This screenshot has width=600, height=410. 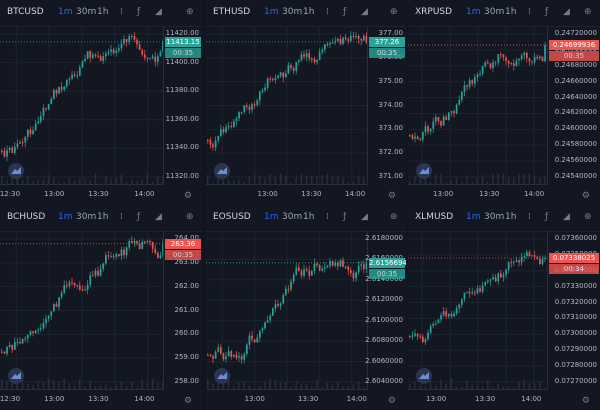 What do you see at coordinates (26, 217) in the screenshot?
I see `symbol-label: BCHUSD` at bounding box center [26, 217].